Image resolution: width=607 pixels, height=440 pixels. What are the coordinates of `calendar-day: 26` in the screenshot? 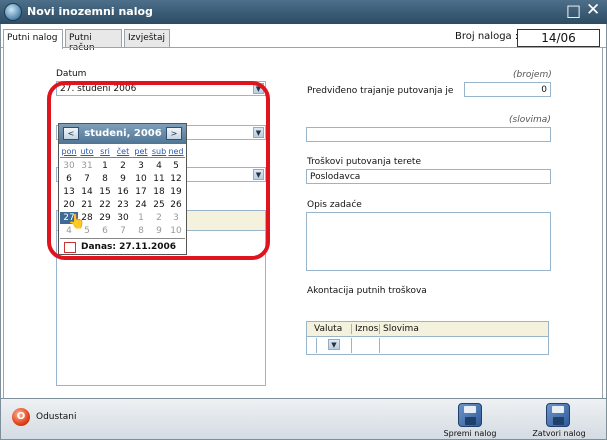 It's located at (176, 205).